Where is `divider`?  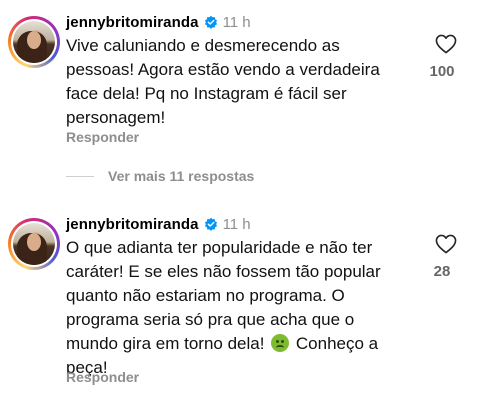
divider is located at coordinates (80, 176).